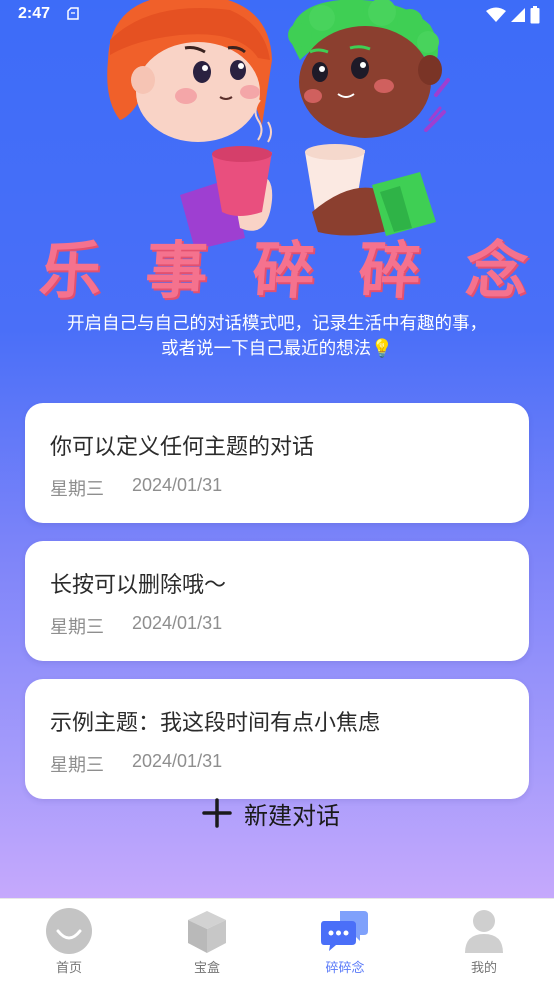 The width and height of the screenshot is (554, 984). Describe the element at coordinates (292, 815) in the screenshot. I see `new-chat-label: 新建对话` at that location.